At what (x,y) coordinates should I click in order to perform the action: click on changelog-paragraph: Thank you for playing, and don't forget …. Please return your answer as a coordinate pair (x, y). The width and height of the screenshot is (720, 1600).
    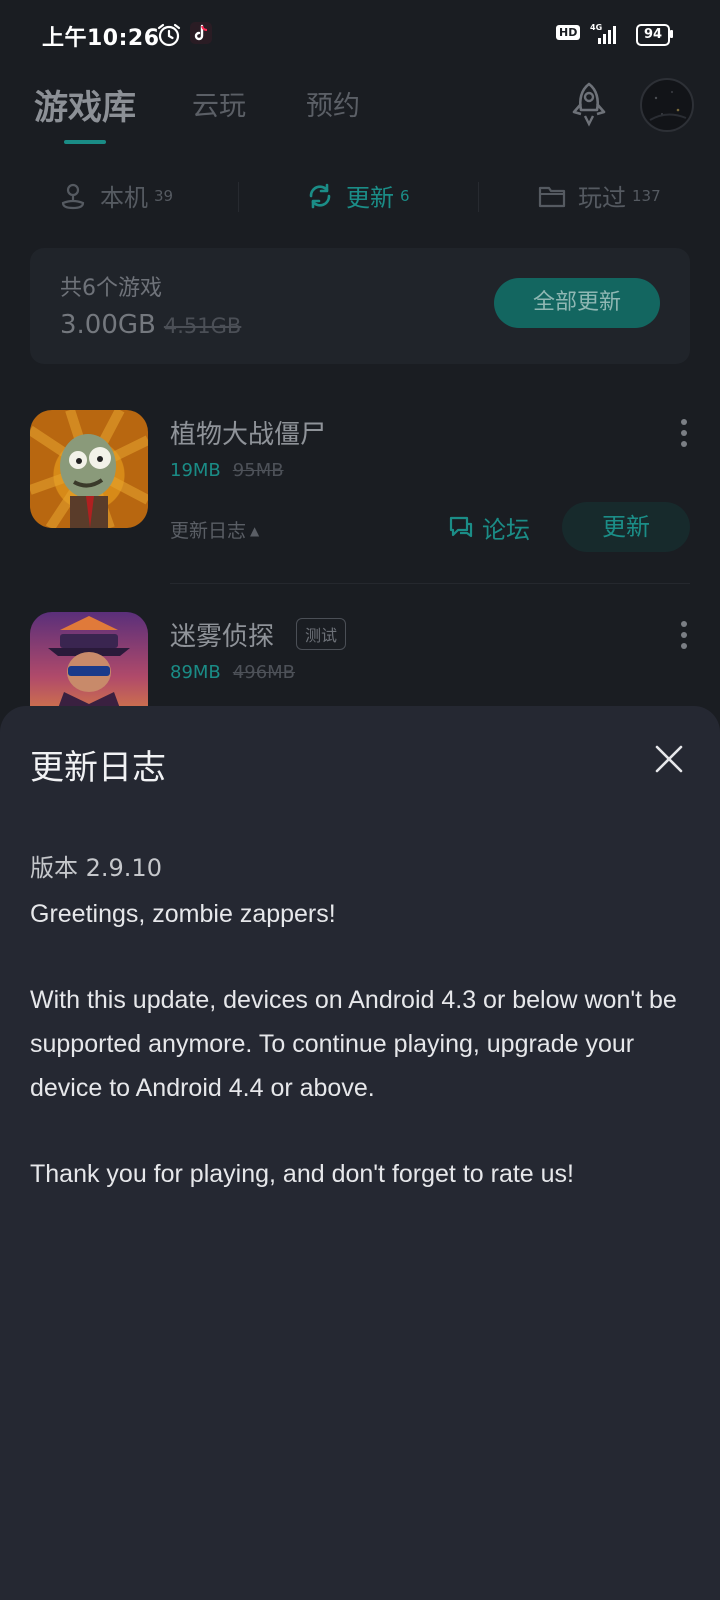
    Looking at the image, I should click on (302, 1174).